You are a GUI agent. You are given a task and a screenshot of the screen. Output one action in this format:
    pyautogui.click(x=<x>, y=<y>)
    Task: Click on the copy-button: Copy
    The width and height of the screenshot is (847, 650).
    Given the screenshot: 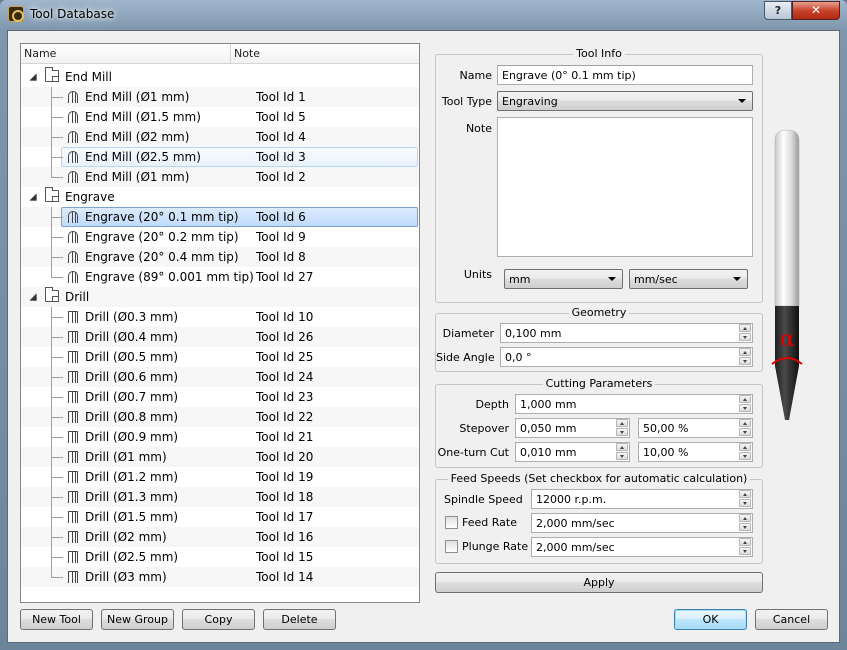 What is the action you would take?
    pyautogui.click(x=218, y=619)
    